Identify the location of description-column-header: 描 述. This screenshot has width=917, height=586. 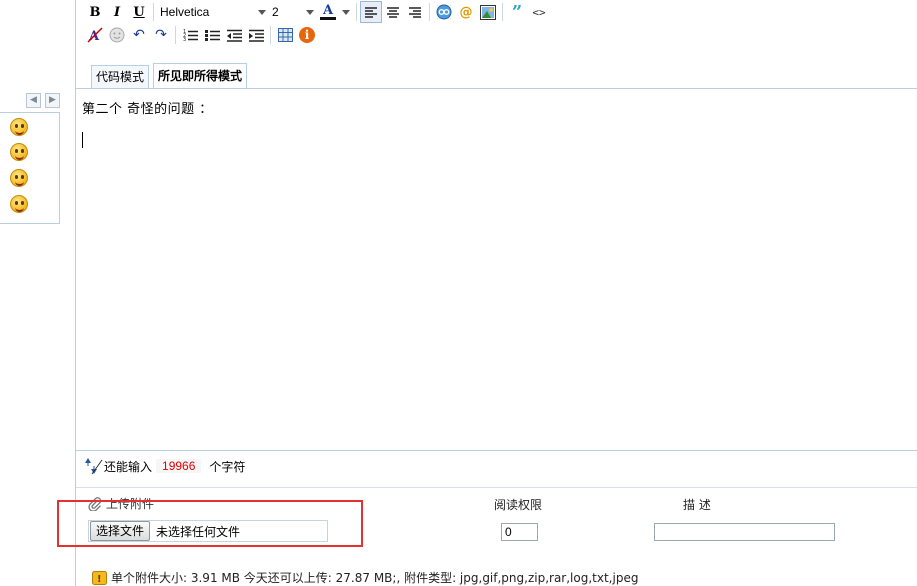
(697, 505).